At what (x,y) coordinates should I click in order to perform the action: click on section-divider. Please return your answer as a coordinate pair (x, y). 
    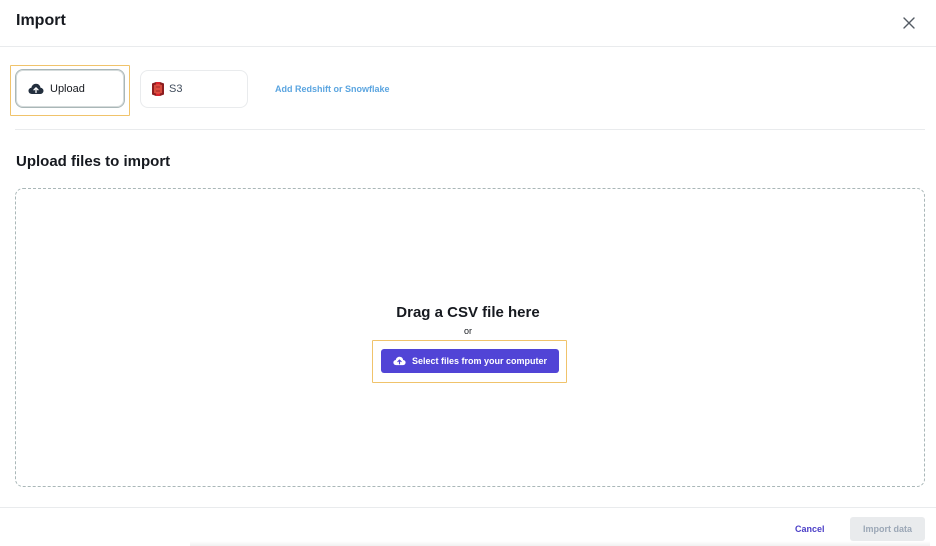
    Looking at the image, I should click on (470, 129).